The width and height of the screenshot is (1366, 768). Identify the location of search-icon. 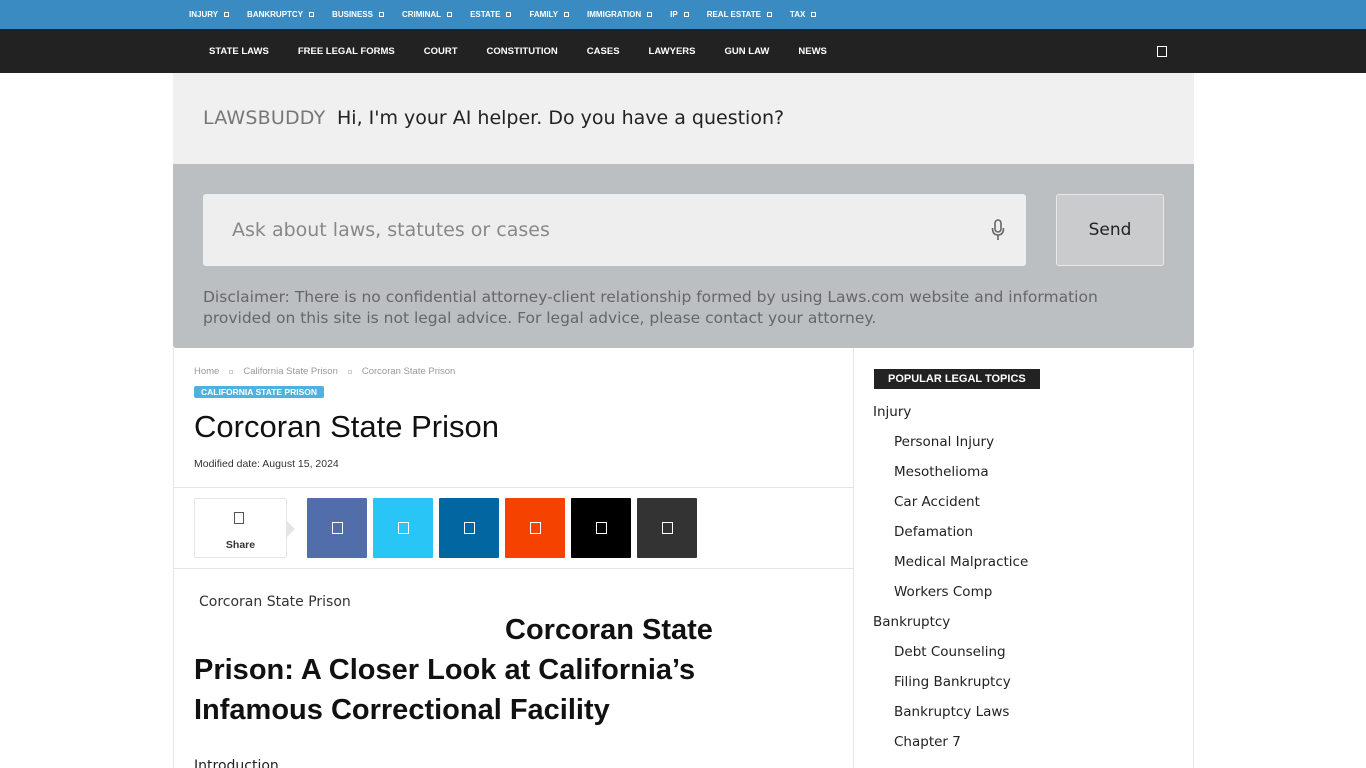
(1162, 51).